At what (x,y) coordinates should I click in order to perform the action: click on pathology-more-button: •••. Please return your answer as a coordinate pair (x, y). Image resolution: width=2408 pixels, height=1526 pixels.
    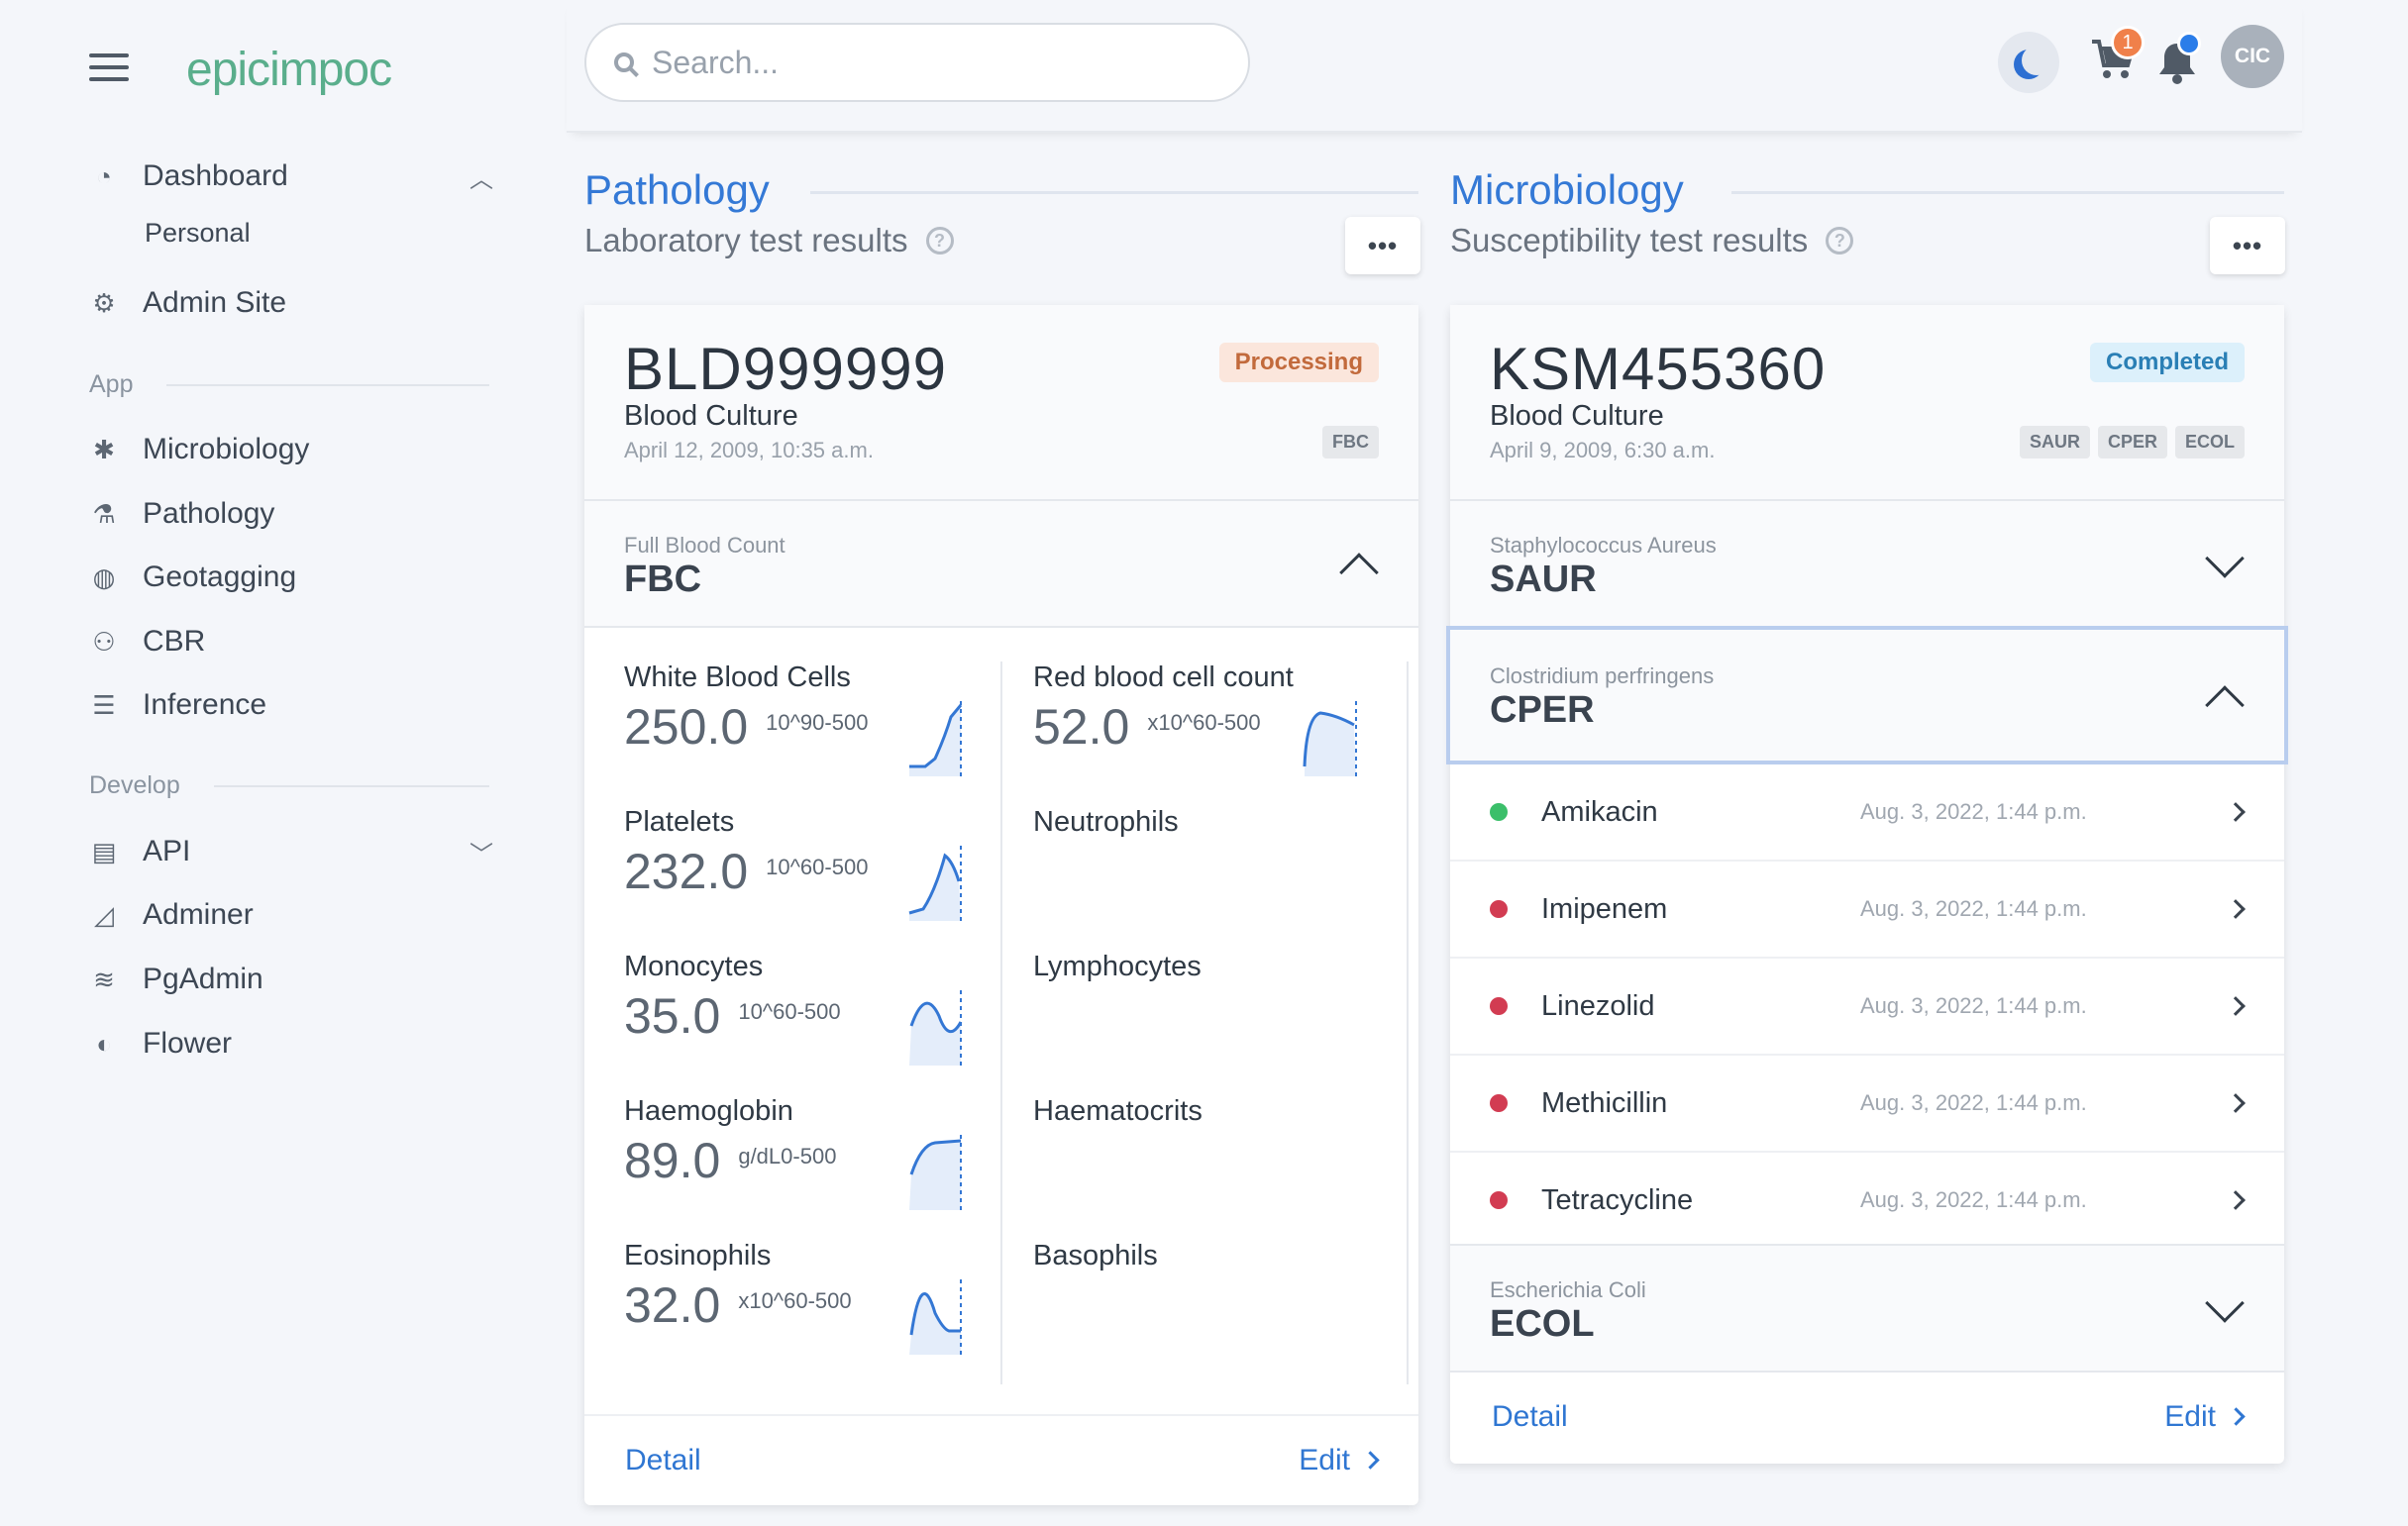
    Looking at the image, I should click on (1382, 245).